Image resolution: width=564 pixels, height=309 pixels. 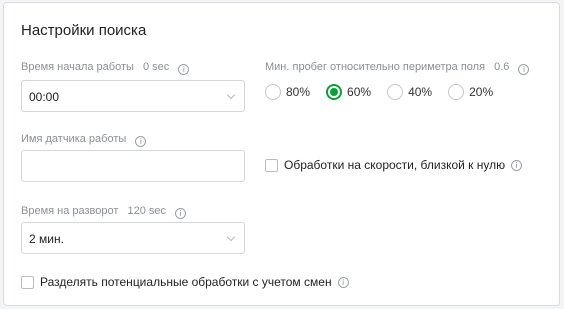 What do you see at coordinates (133, 96) in the screenshot?
I see `start-time-select: 00:00` at bounding box center [133, 96].